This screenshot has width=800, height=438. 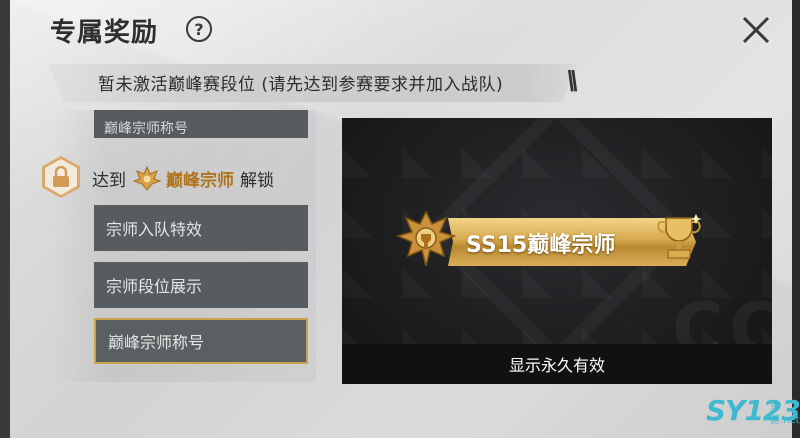 I want to click on laurel-emblem-icon, so click(x=426, y=238).